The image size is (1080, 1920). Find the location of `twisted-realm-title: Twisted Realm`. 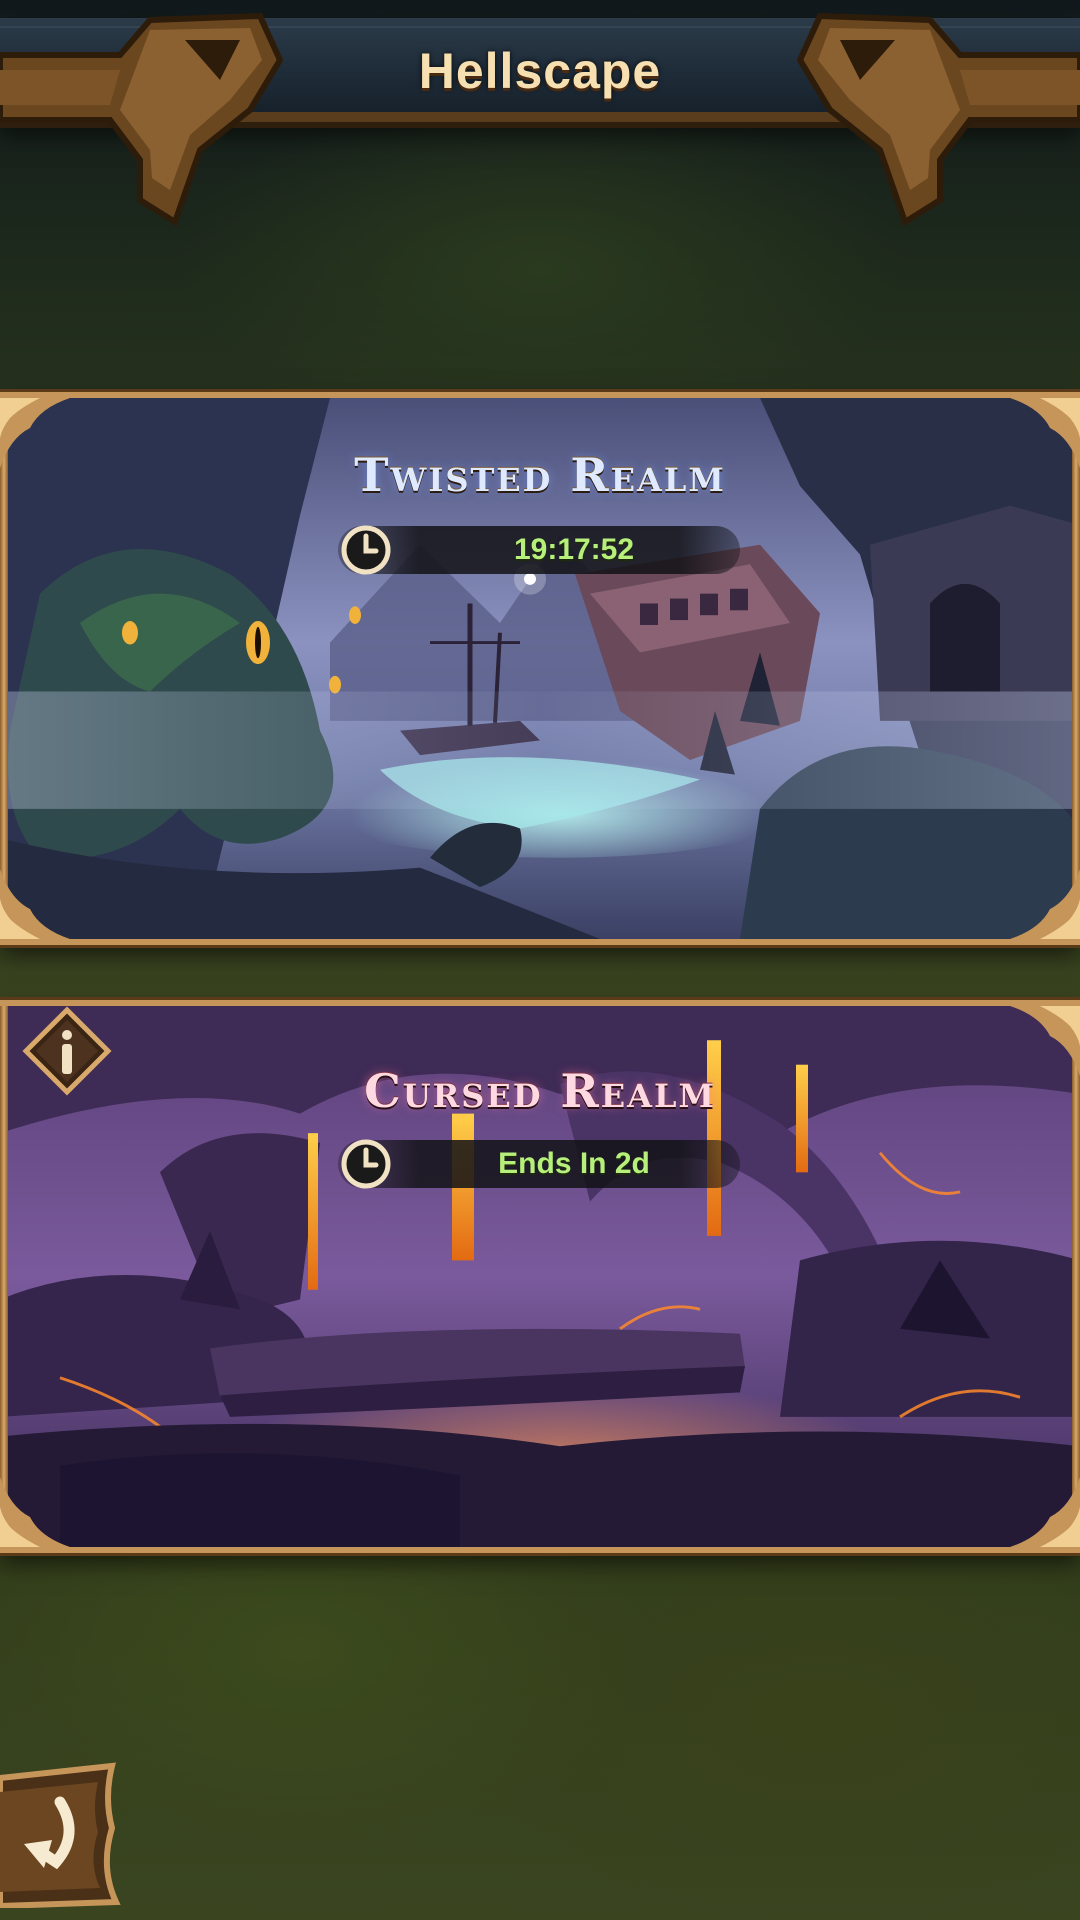

twisted-realm-title: Twisted Realm is located at coordinates (540, 475).